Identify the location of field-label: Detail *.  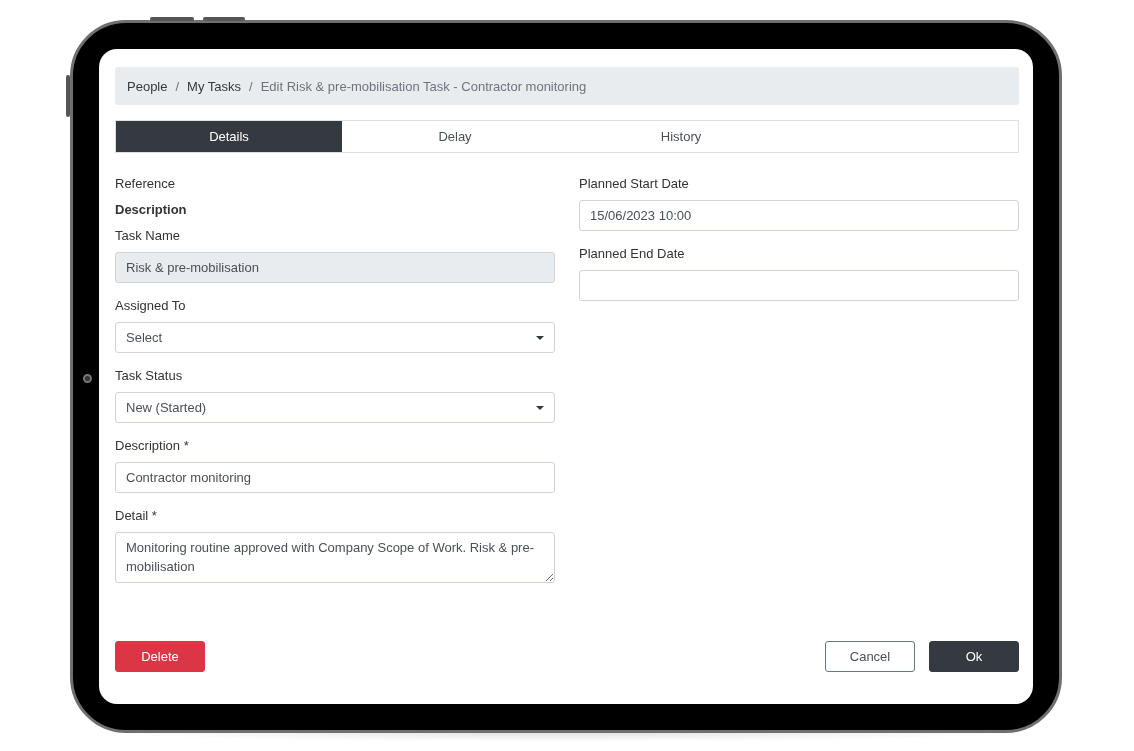
(136, 516).